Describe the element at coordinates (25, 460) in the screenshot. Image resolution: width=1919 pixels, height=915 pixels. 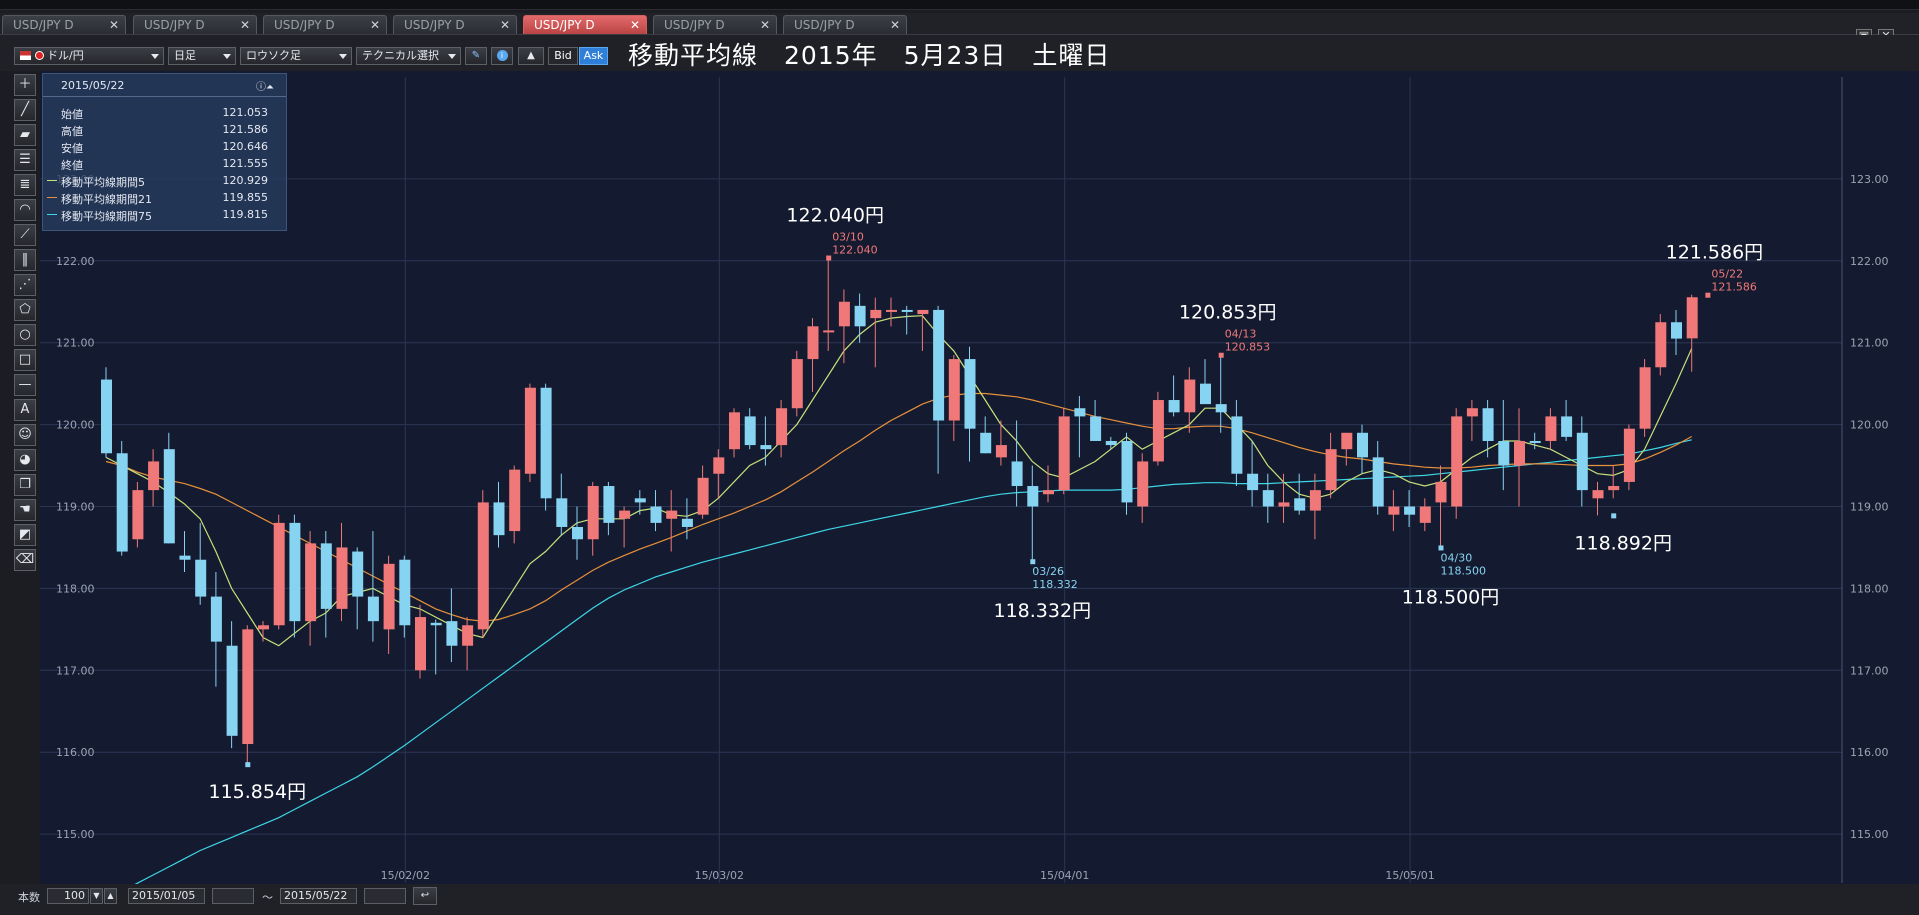
I see `magnet-icon: ◕` at that location.